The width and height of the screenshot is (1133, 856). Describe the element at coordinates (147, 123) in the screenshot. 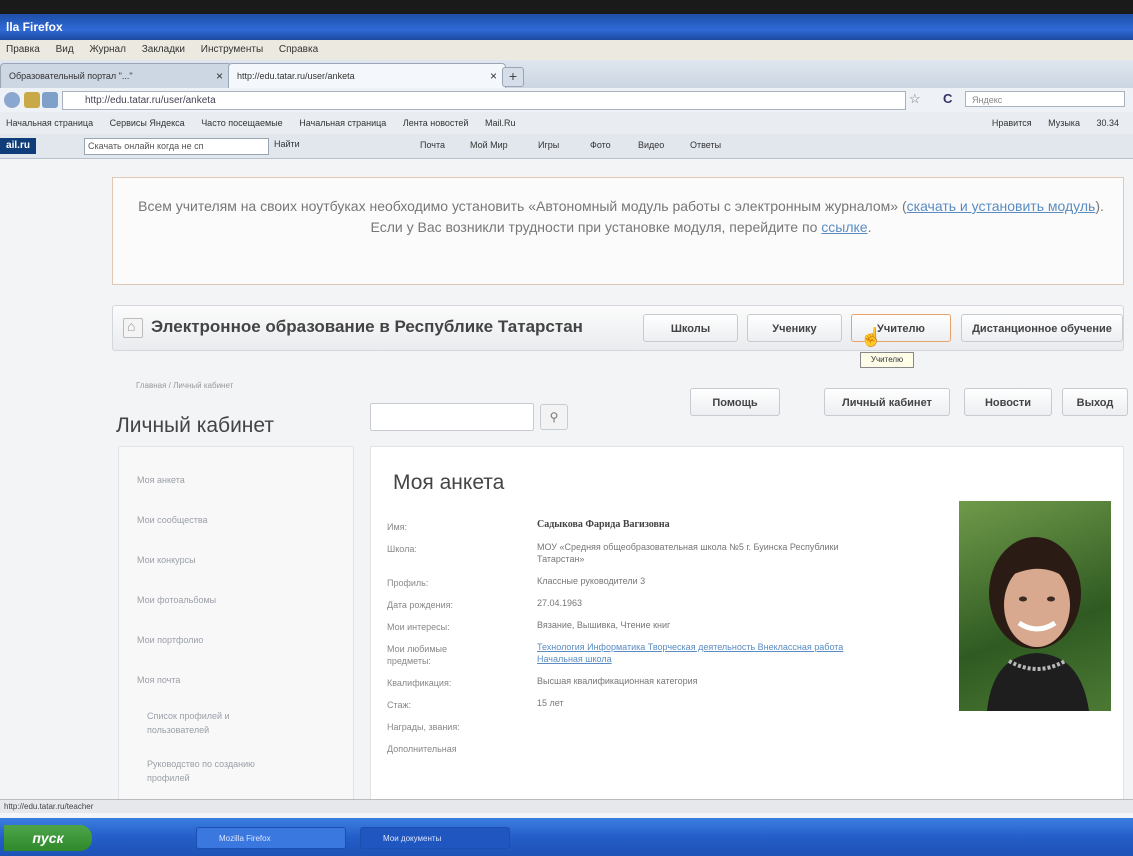

I see `bookmark-item: Сервисы Яндекса` at that location.